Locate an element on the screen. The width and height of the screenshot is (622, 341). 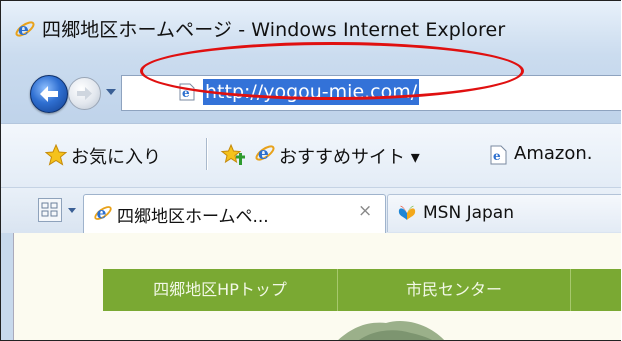
back-button is located at coordinates (49, 94).